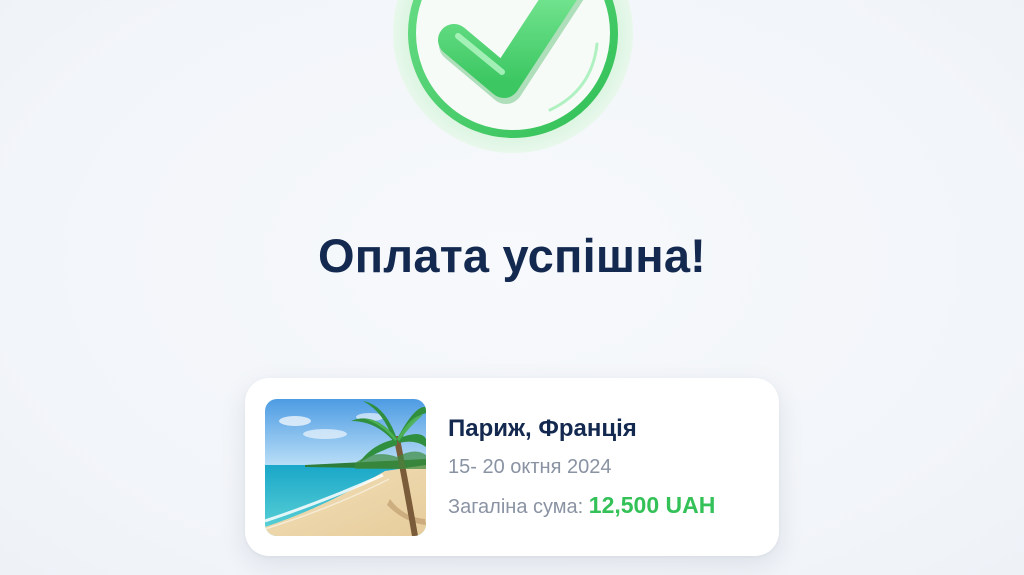 This screenshot has width=1024, height=575. Describe the element at coordinates (530, 467) in the screenshot. I see `travel-dates: 15- 20 октня 2024` at that location.